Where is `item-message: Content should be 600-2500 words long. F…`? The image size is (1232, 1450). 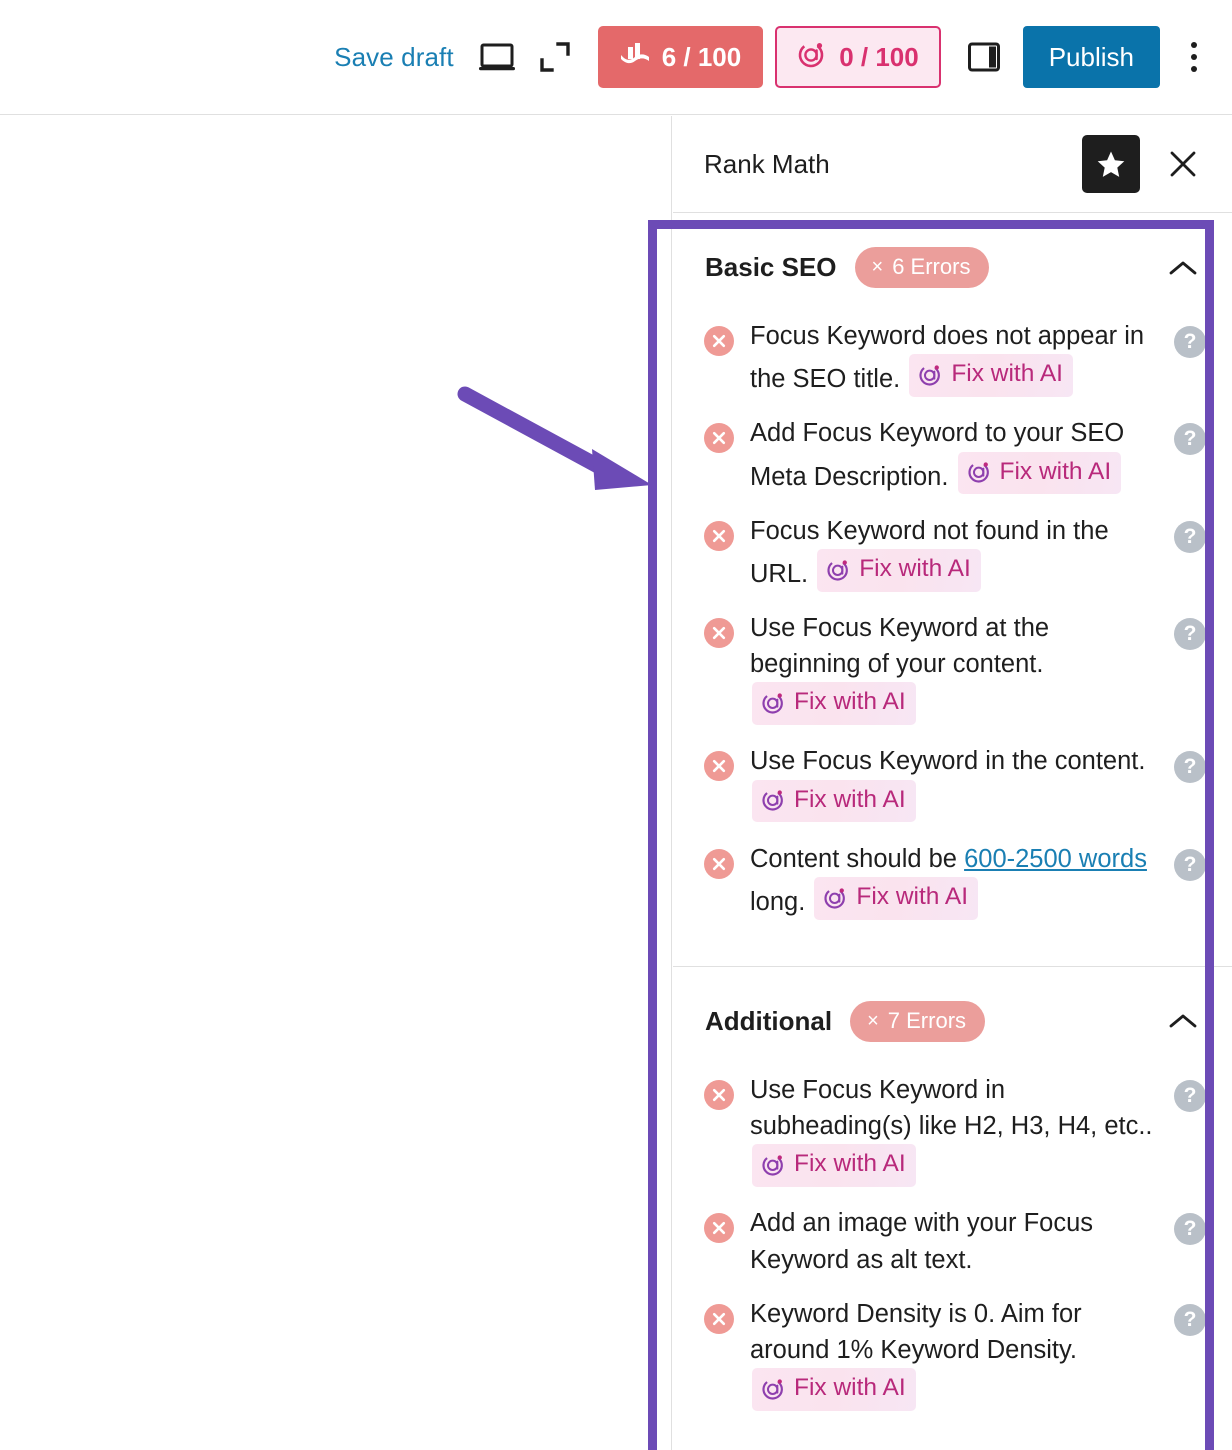 item-message: Content should be 600-2500 words long. F… is located at coordinates (956, 880).